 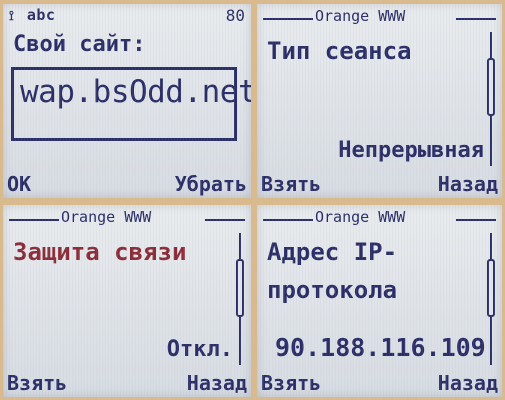 What do you see at coordinates (199, 349) in the screenshot?
I see `setting-value: Откл.` at bounding box center [199, 349].